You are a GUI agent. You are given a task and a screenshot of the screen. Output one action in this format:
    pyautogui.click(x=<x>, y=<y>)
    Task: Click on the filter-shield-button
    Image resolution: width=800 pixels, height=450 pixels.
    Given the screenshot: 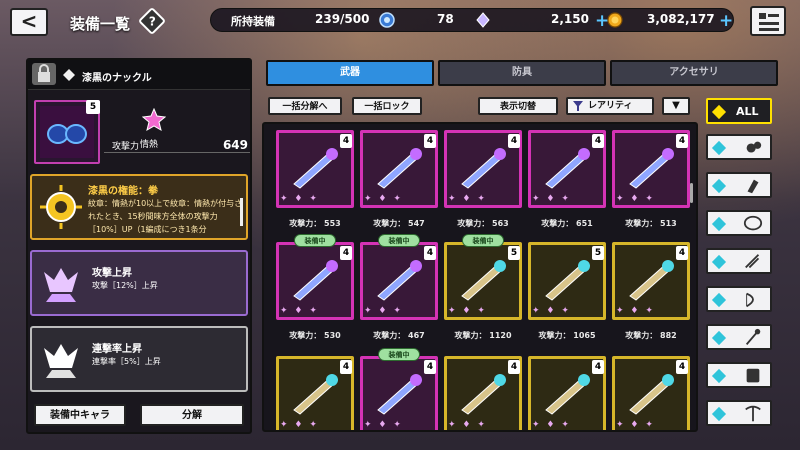 What is the action you would take?
    pyautogui.click(x=739, y=223)
    